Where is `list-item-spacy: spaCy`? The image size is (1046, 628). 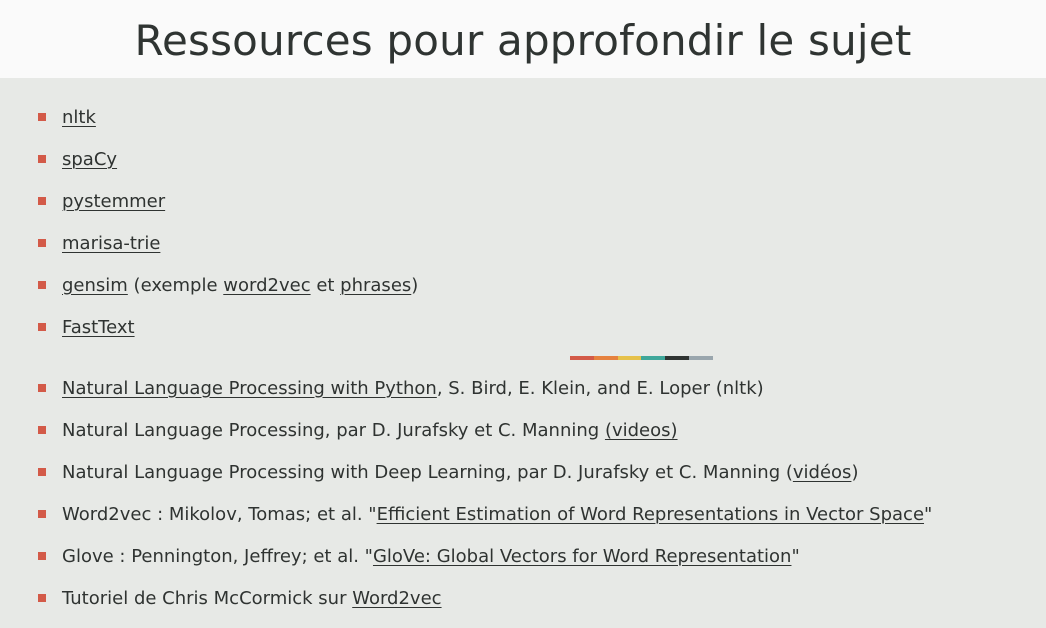 list-item-spacy: spaCy is located at coordinates (228, 159).